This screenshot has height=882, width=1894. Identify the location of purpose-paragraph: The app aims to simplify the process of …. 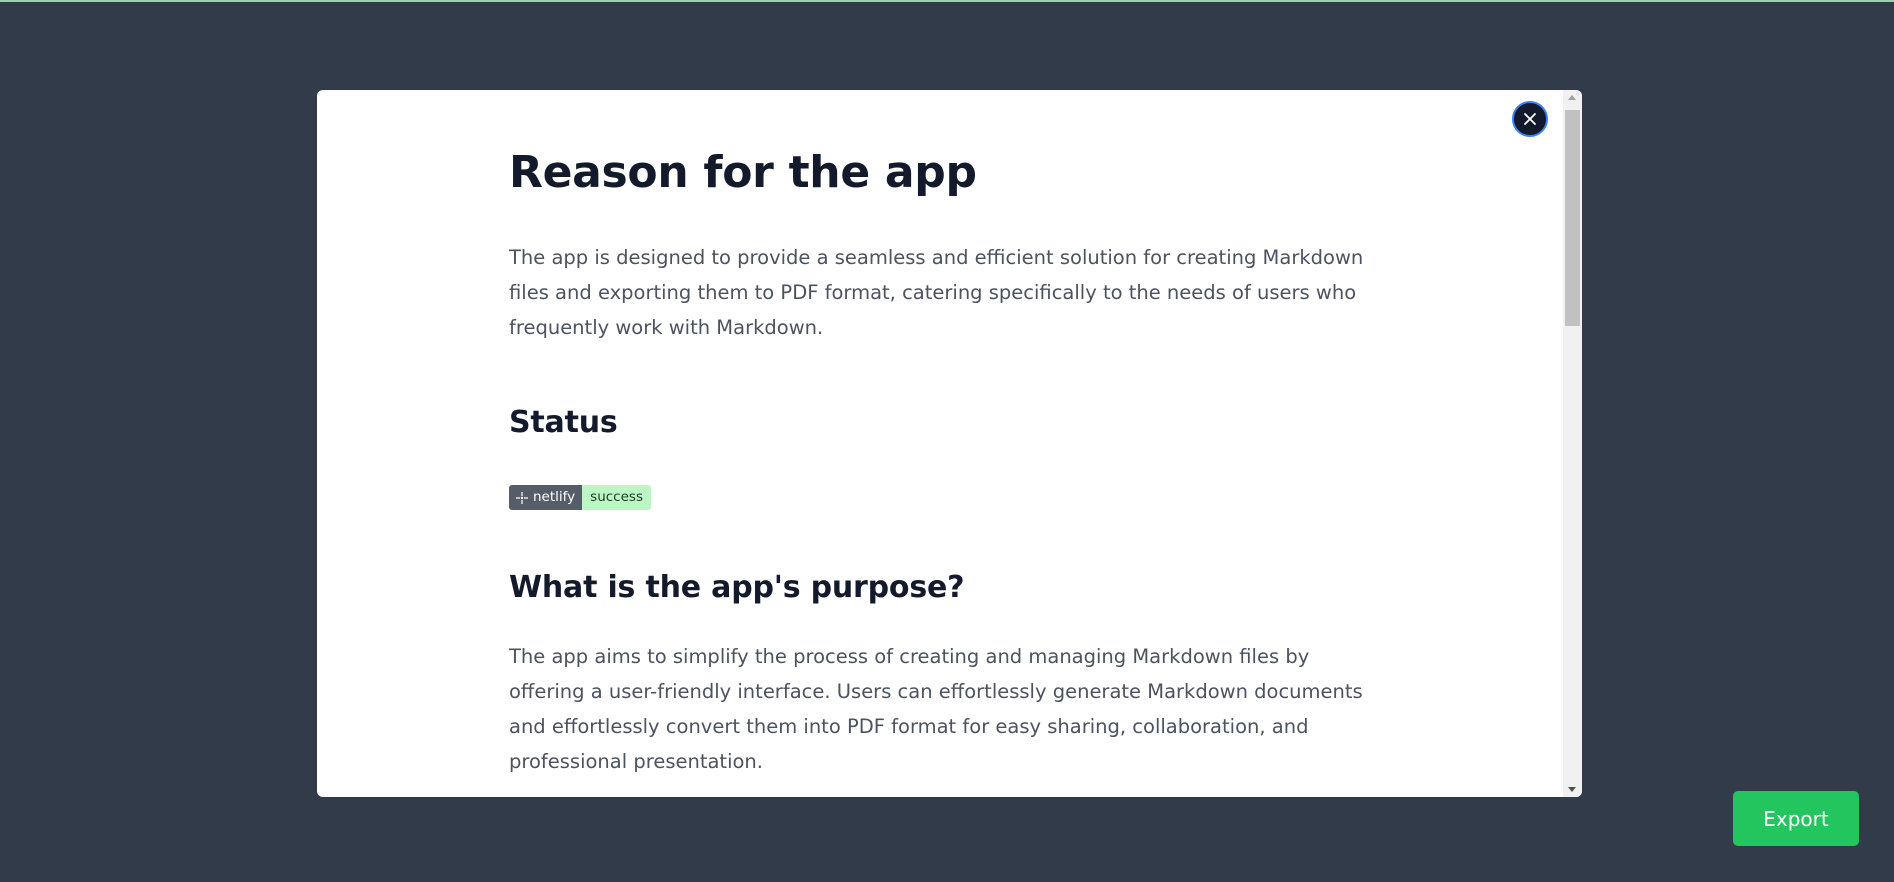
(936, 709).